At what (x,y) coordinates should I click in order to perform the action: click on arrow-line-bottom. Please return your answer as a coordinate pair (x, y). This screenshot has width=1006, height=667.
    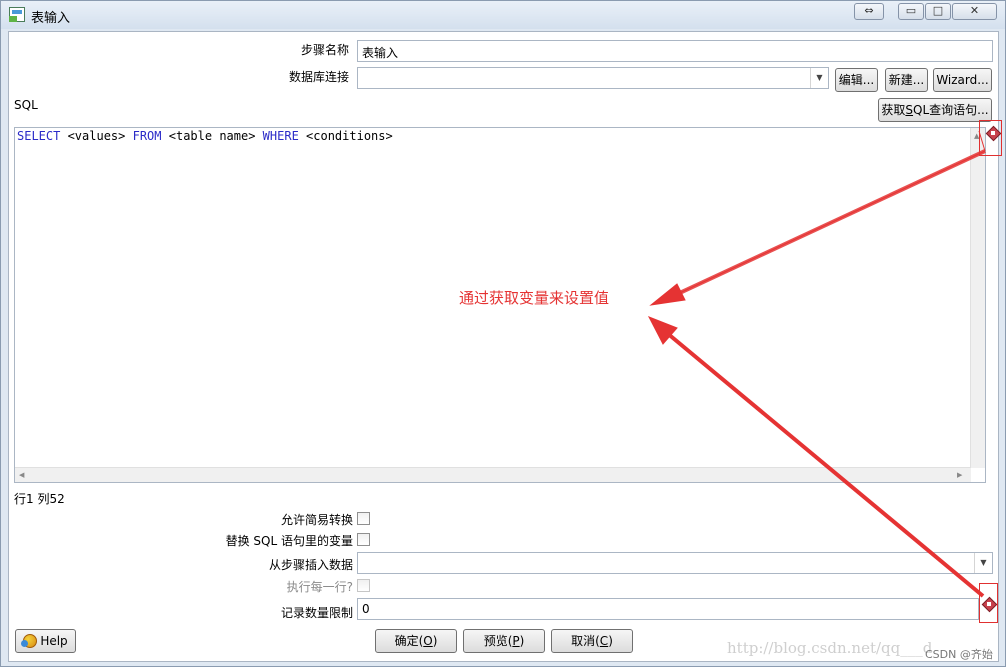
    Looking at the image, I should click on (825, 464).